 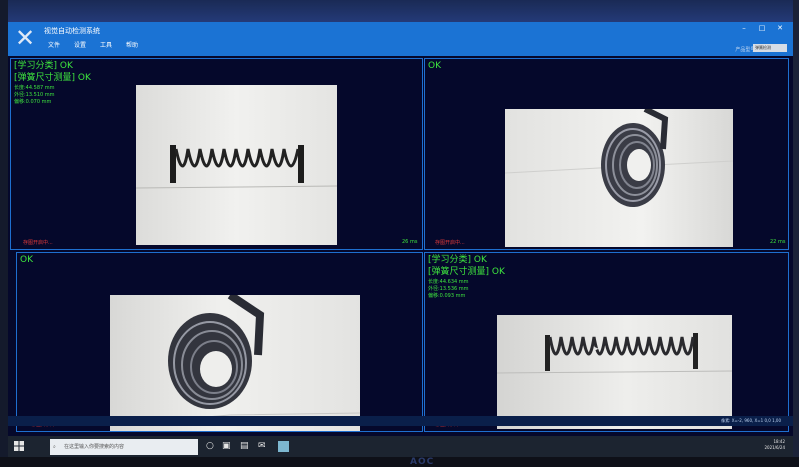 What do you see at coordinates (448, 282) in the screenshot?
I see `length-value: 长度:44.634 mm` at bounding box center [448, 282].